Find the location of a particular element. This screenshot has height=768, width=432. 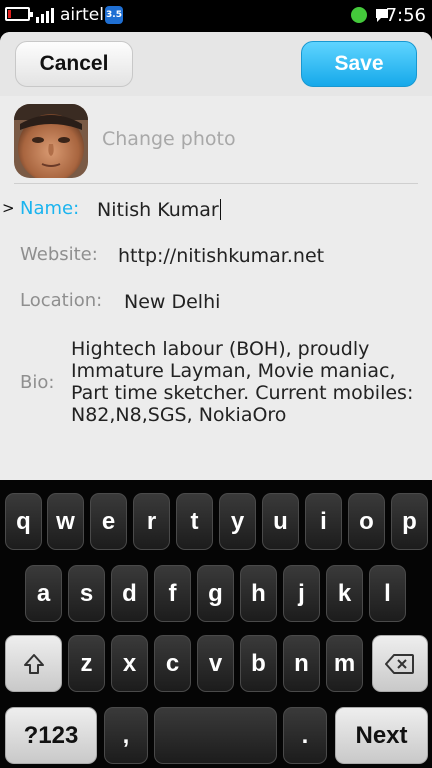

key-n: n is located at coordinates (301, 663).